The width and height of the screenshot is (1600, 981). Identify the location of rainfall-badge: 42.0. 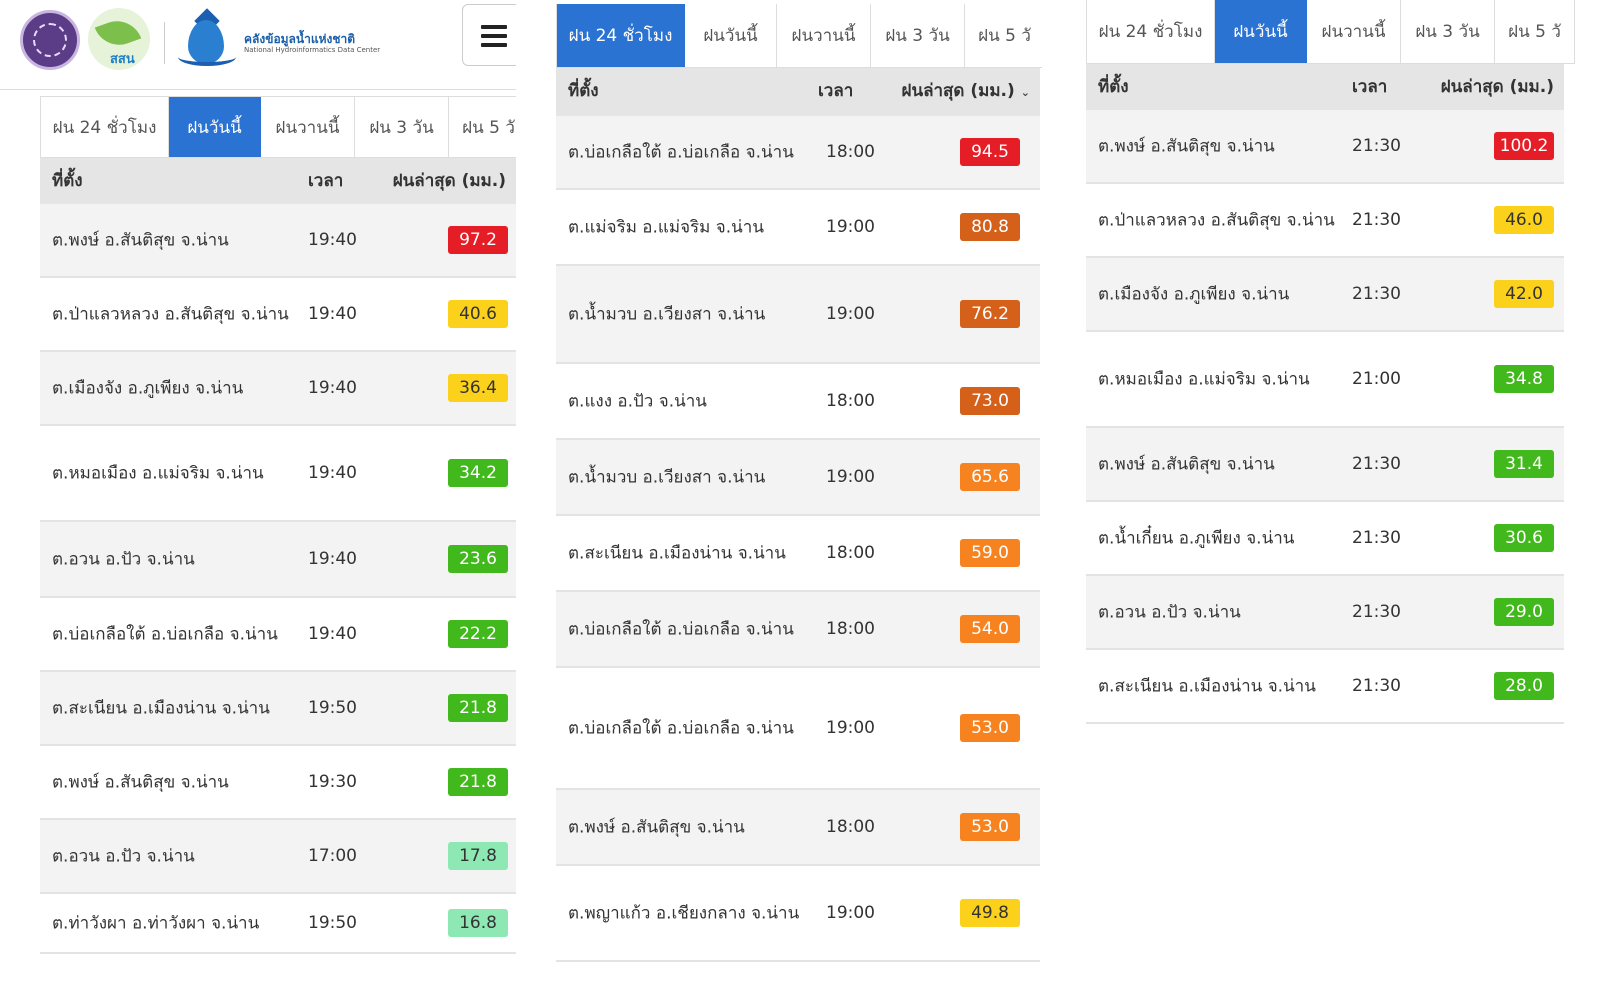
(1524, 294).